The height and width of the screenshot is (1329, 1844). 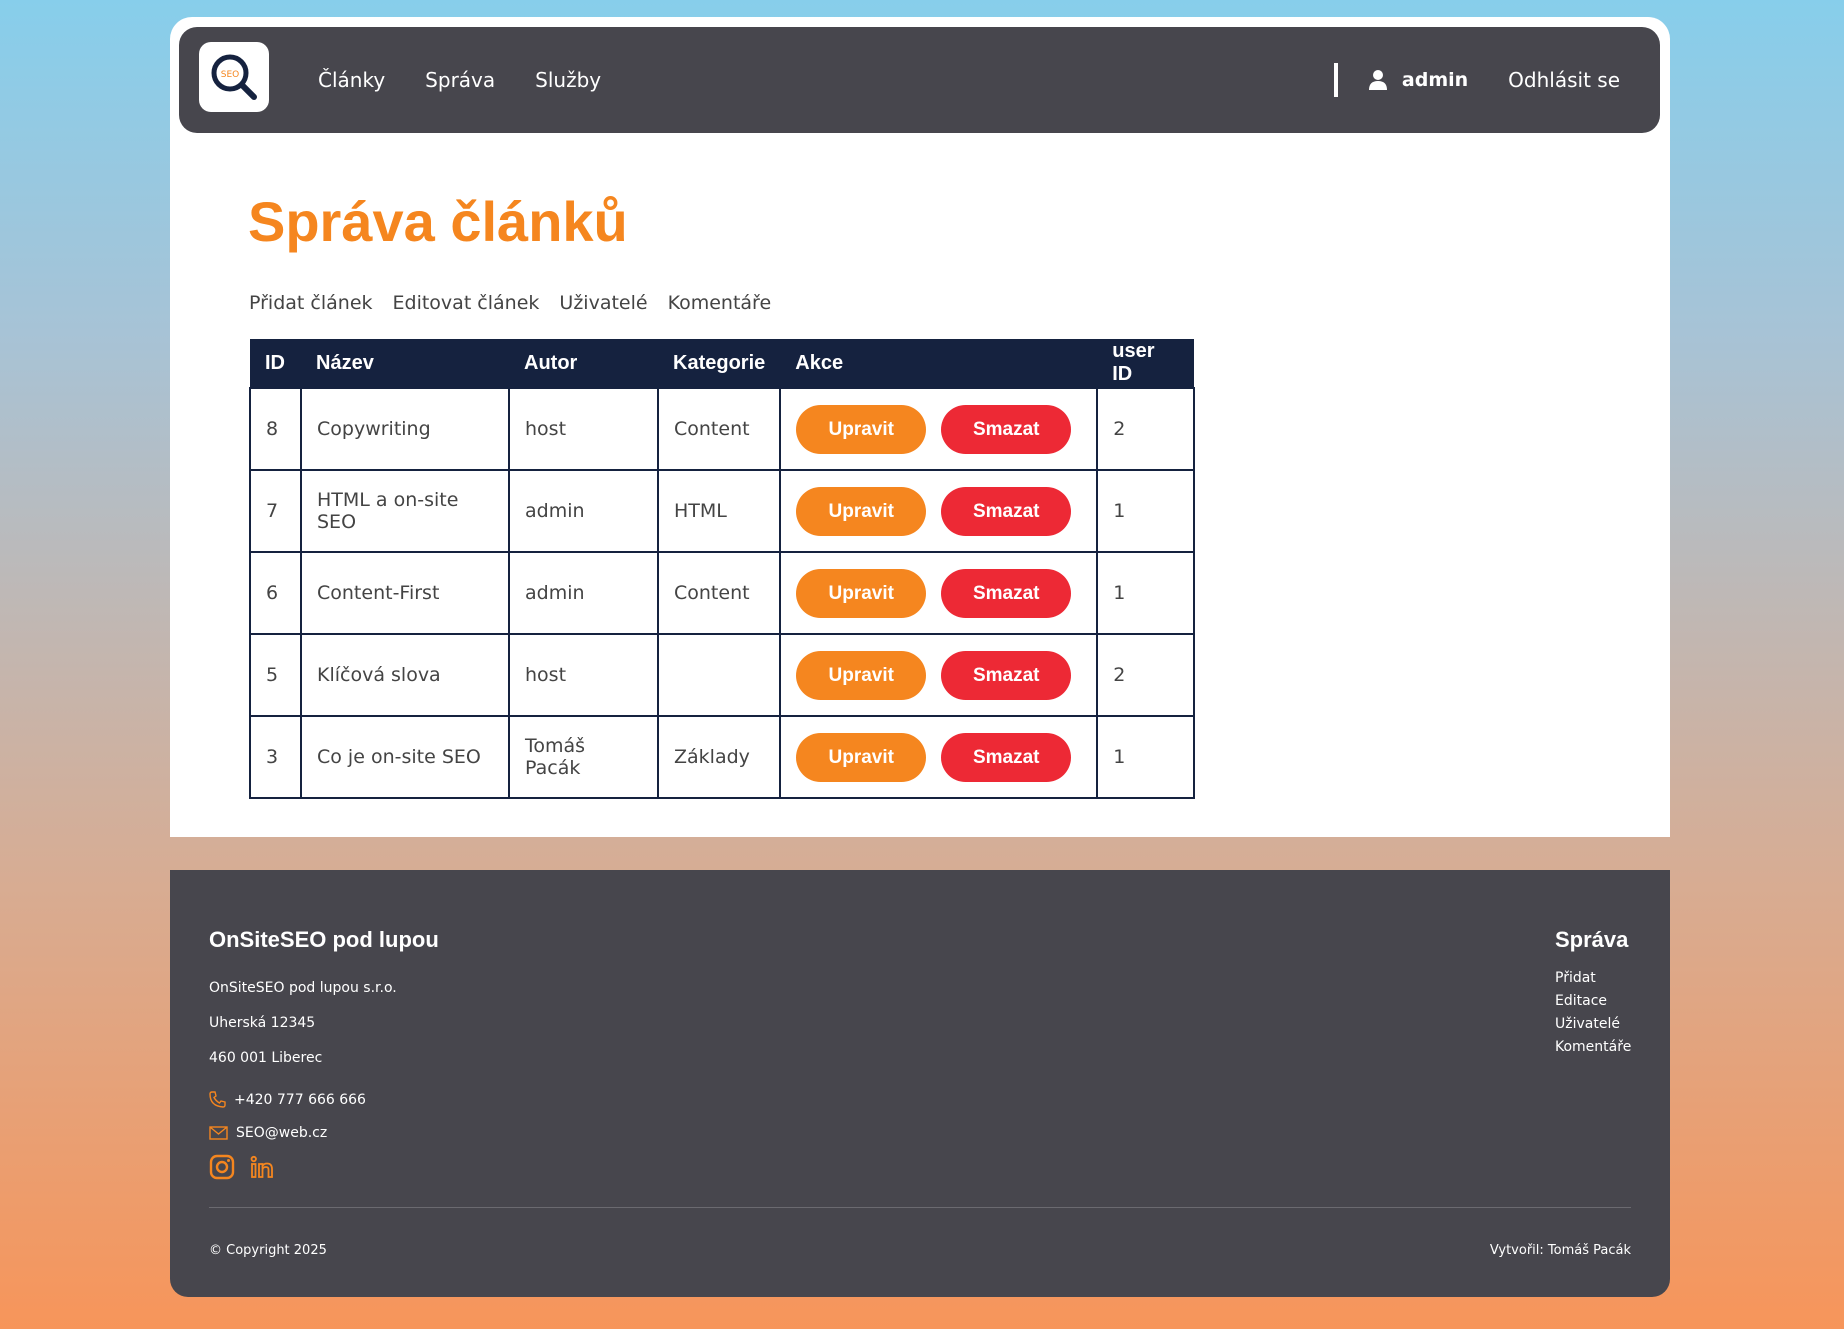 I want to click on footer-author: Vytvořil: Tomáš Pacák, so click(x=1560, y=1250).